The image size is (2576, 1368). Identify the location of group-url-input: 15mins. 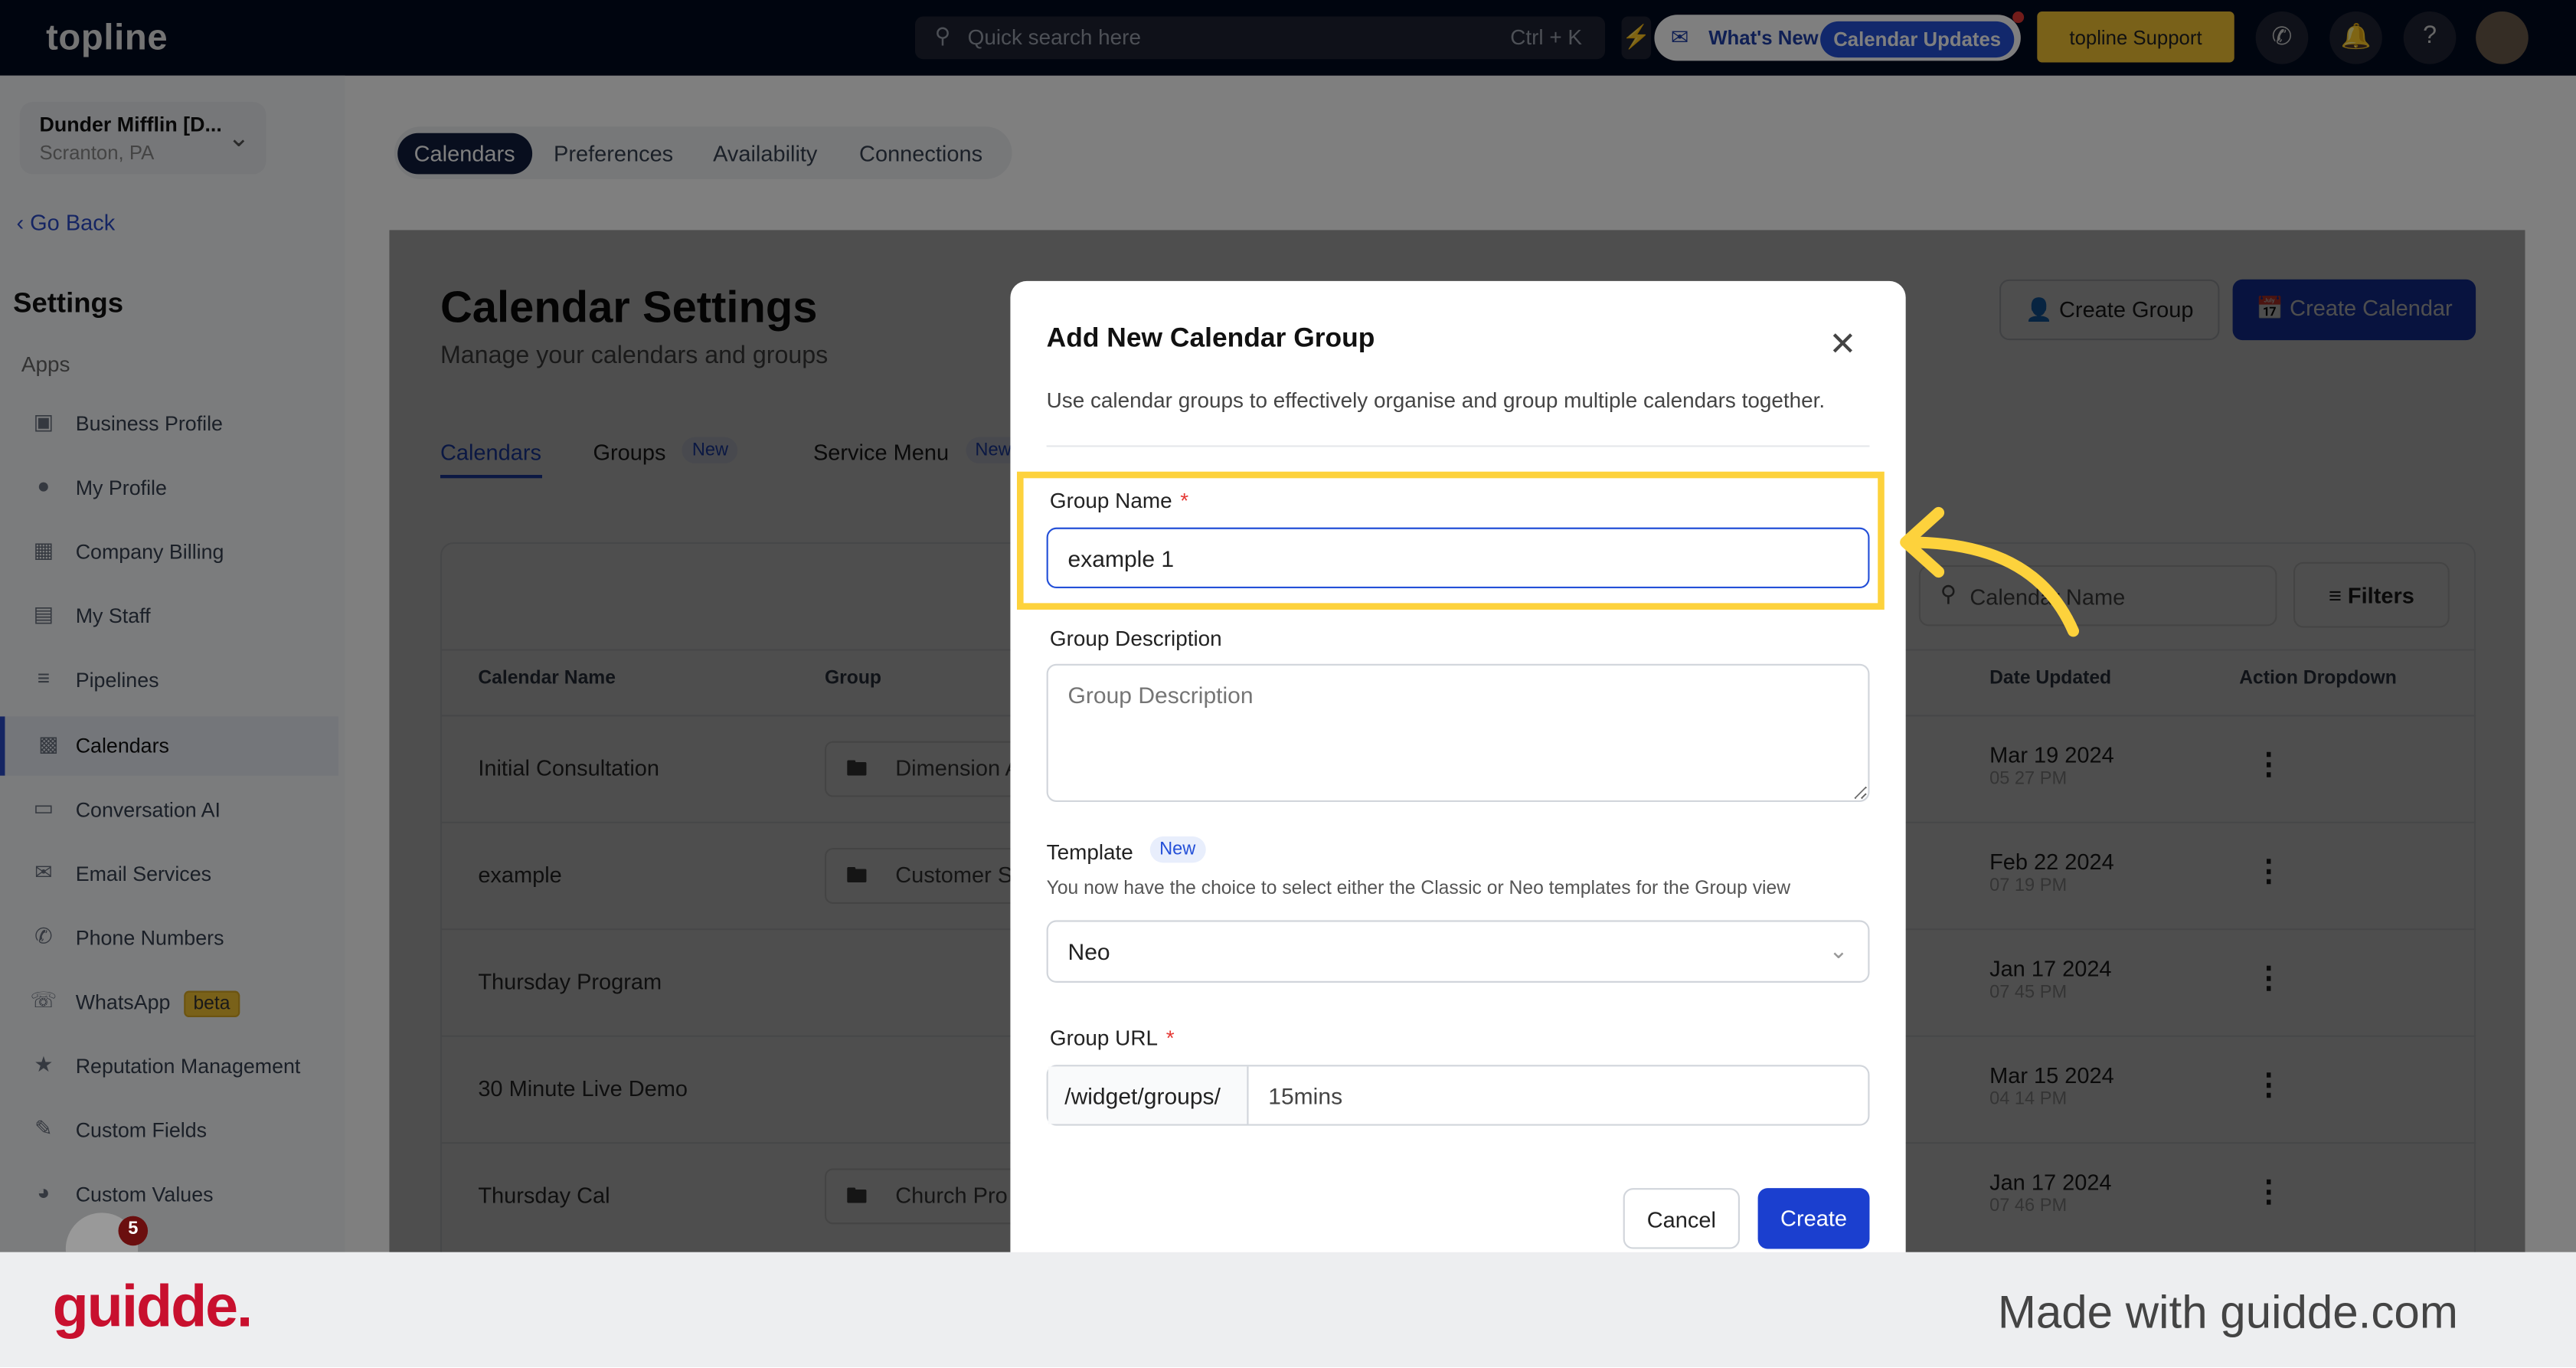
(1305, 1096).